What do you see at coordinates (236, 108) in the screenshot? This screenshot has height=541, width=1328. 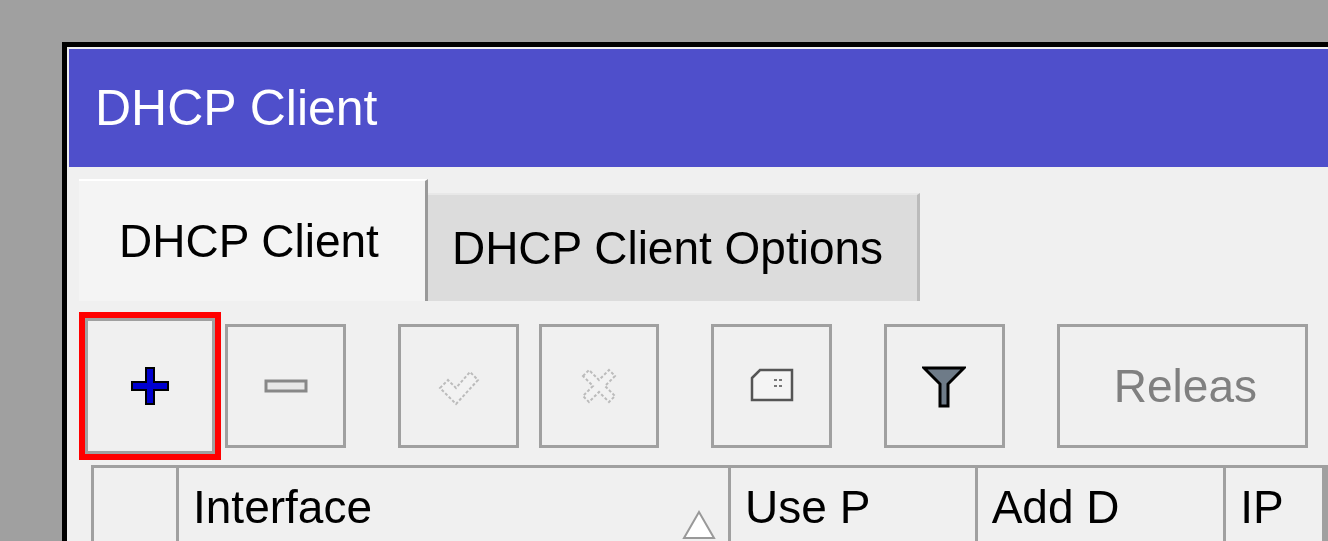 I see `window-title: DHCP Client` at bounding box center [236, 108].